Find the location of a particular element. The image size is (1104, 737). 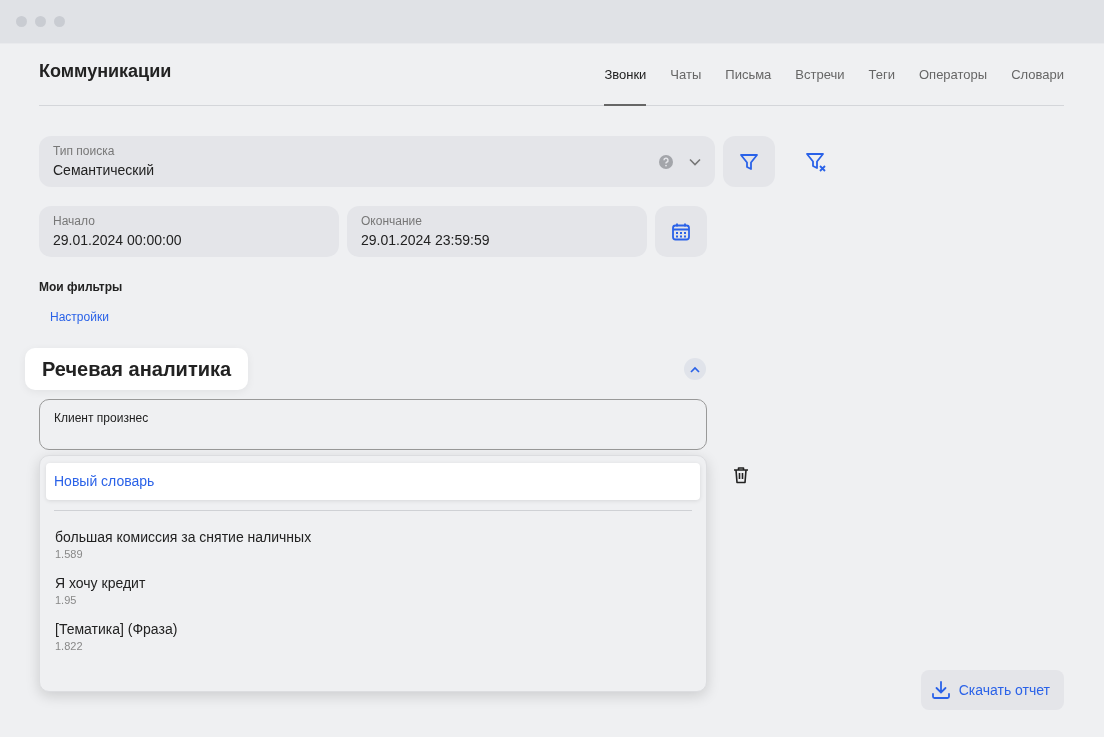

nav-tab: Теги is located at coordinates (881, 85).